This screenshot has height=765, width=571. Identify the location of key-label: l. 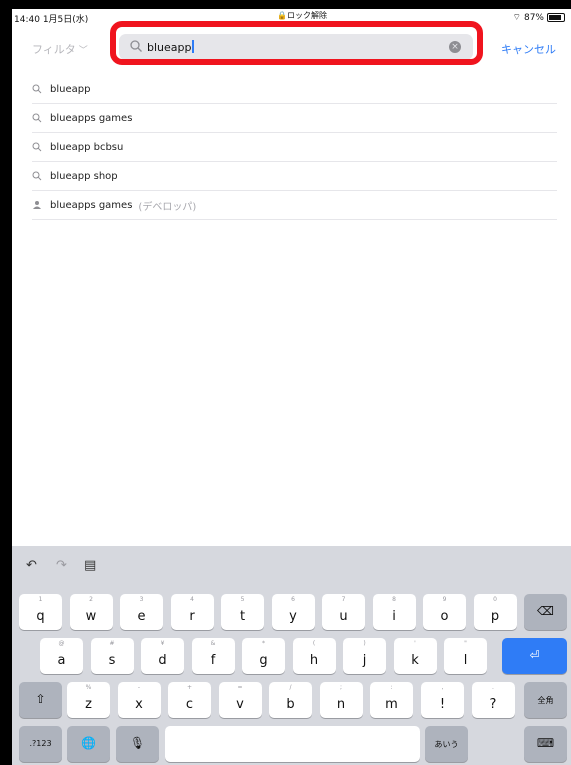
(465, 660).